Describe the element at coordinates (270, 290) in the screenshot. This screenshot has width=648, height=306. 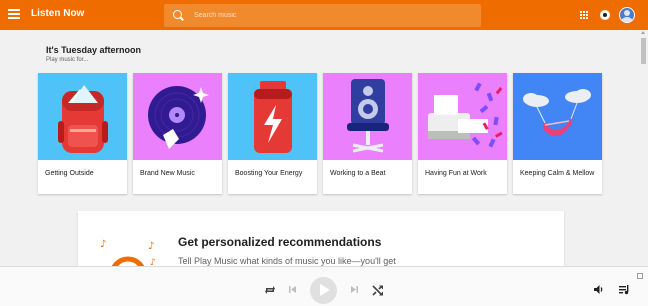
I see `repeat-icon` at that location.